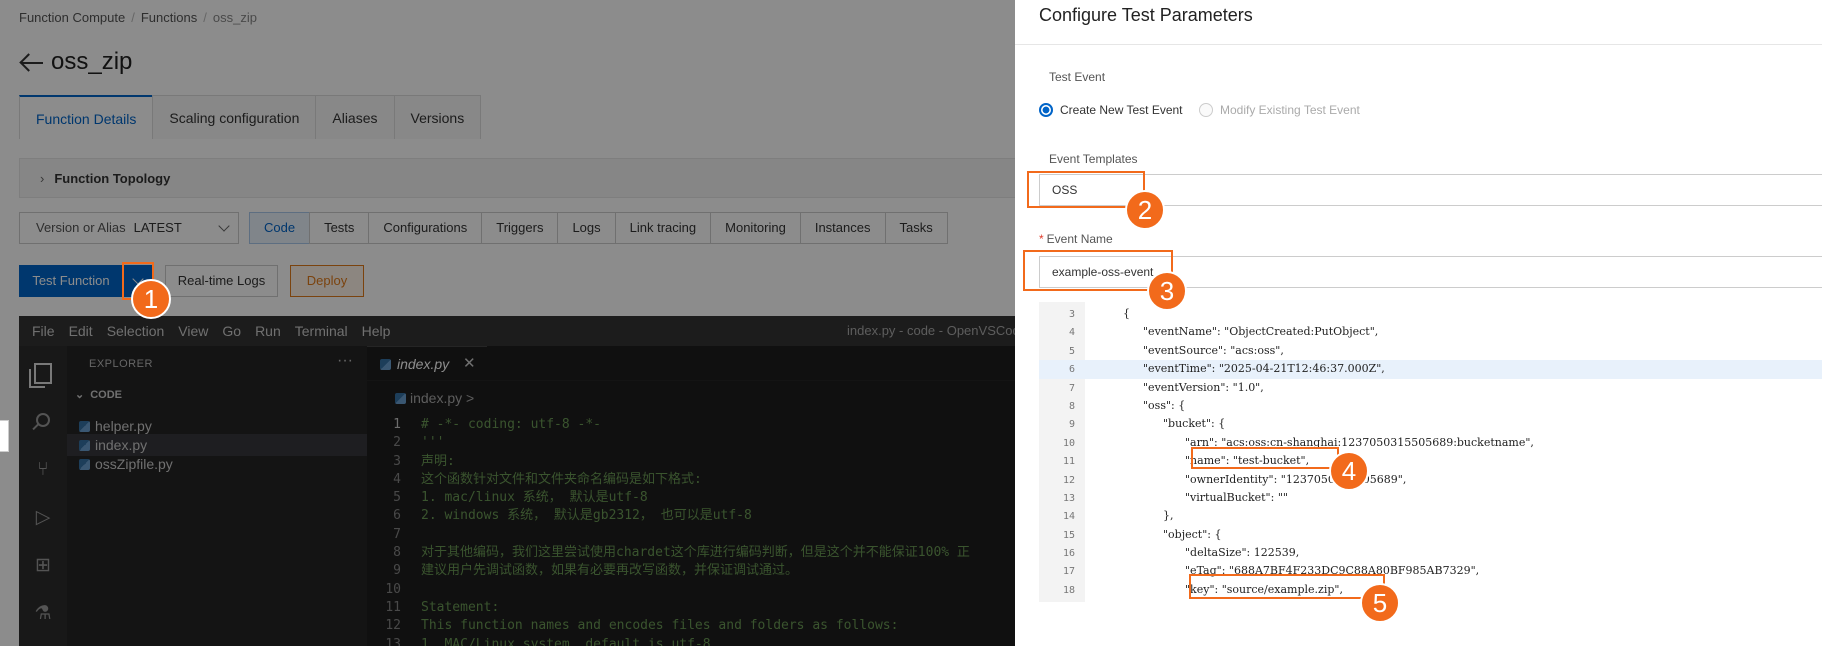  Describe the element at coordinates (151, 299) in the screenshot. I see `step-badge-1: 1` at that location.